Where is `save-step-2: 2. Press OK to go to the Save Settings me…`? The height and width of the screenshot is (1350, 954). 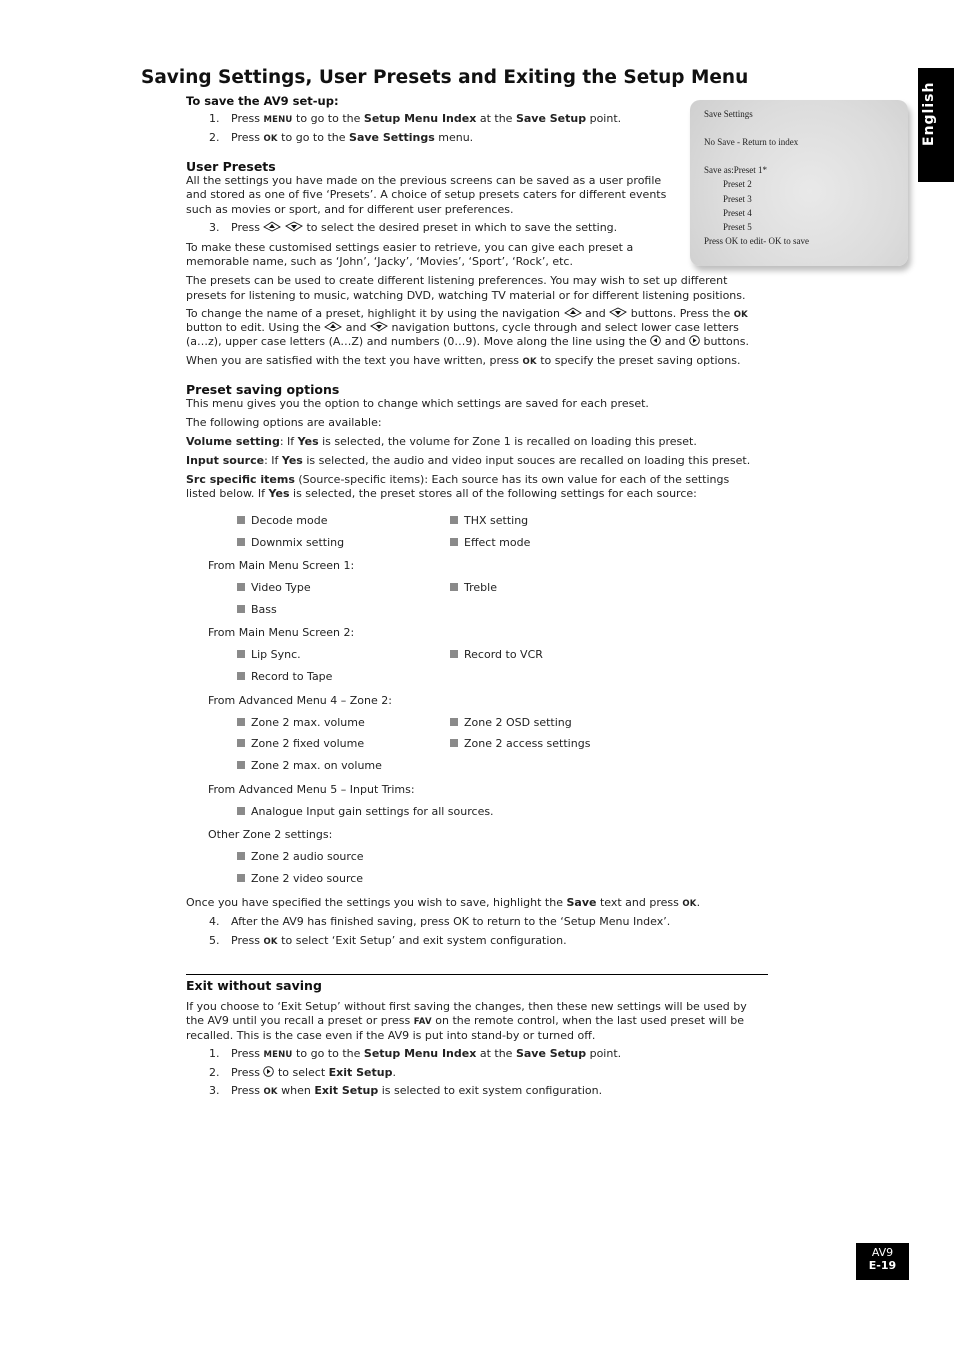
save-step-2: 2. Press OK to go to the Save Settings me… is located at coordinates (341, 137).